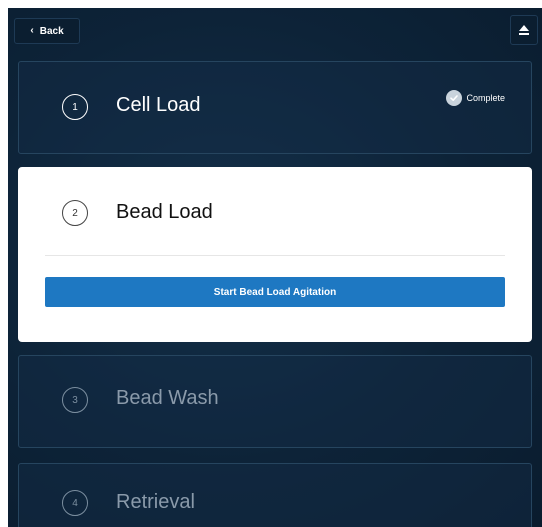 The height and width of the screenshot is (527, 542). I want to click on eject-button, so click(524, 30).